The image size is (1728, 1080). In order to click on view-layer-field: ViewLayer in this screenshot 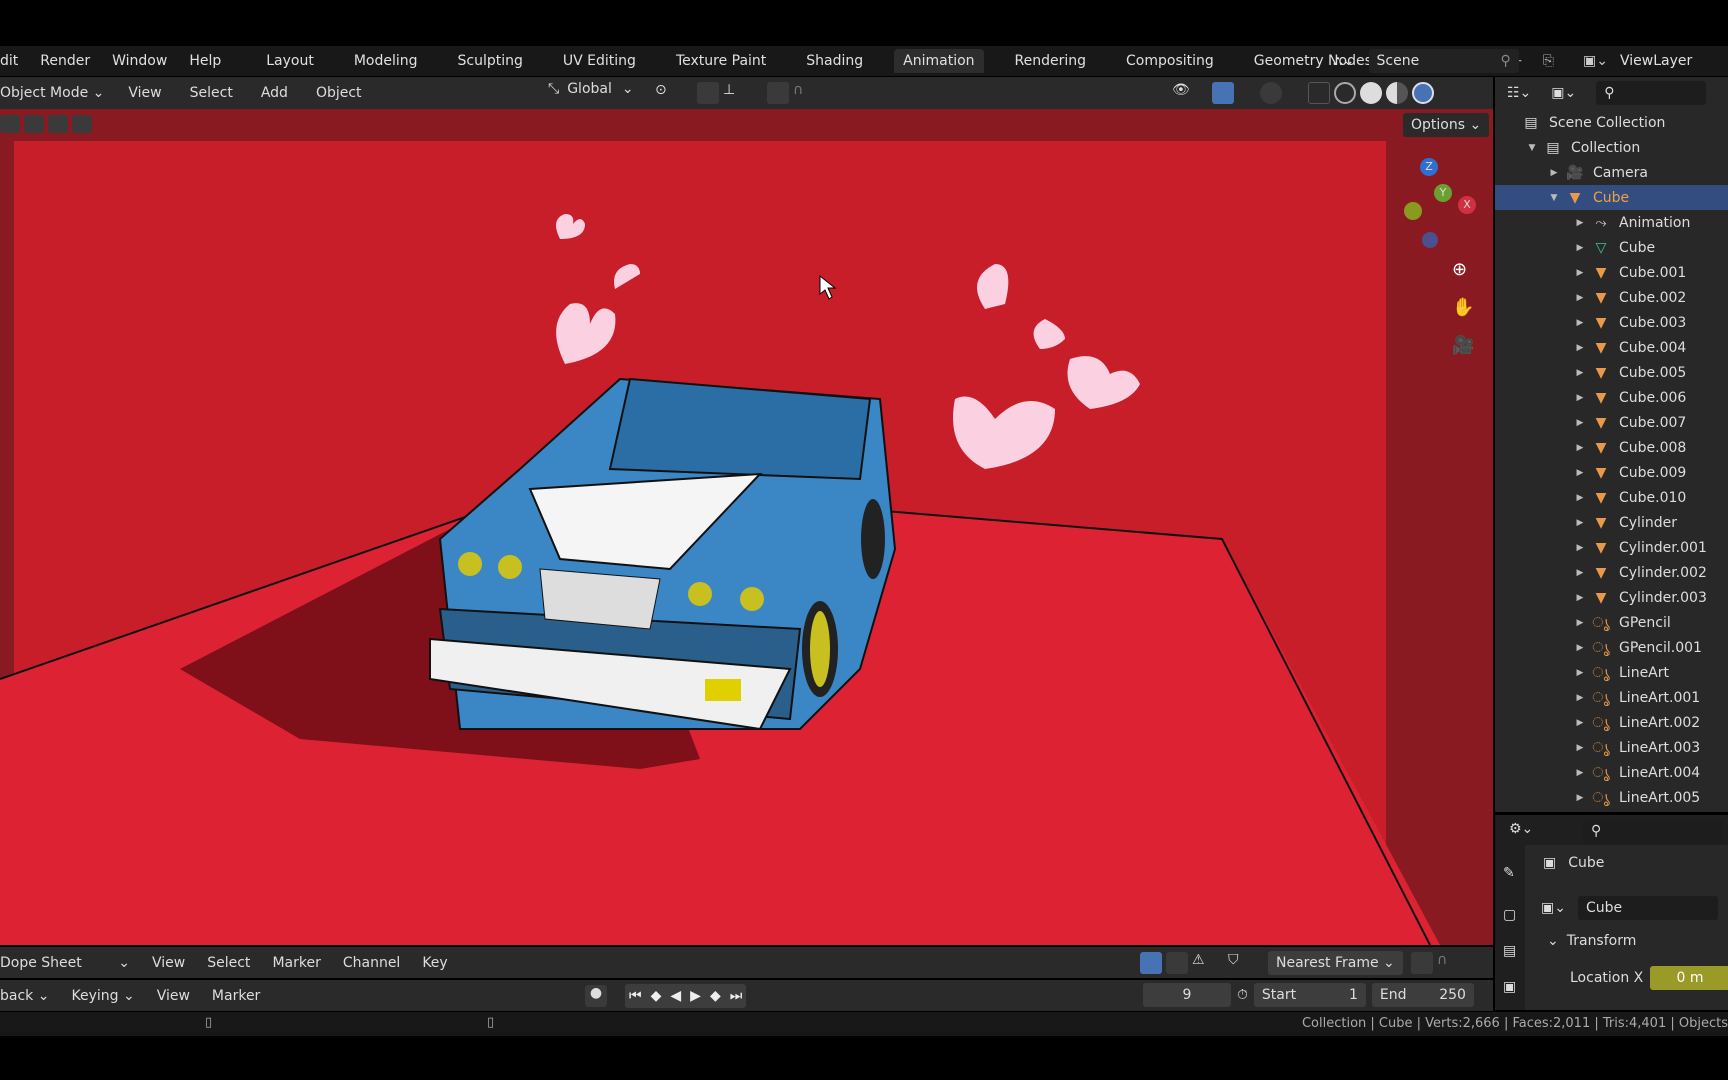, I will do `click(1656, 61)`.